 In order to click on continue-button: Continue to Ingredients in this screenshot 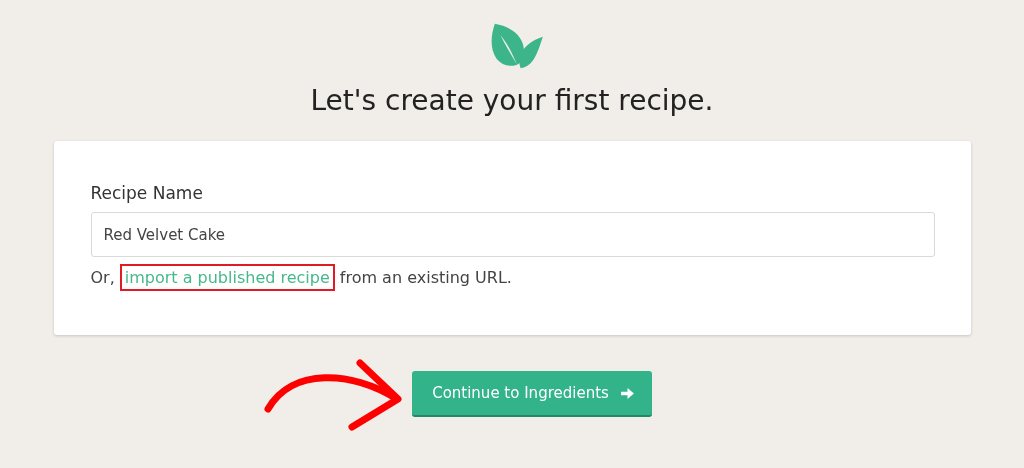, I will do `click(532, 394)`.